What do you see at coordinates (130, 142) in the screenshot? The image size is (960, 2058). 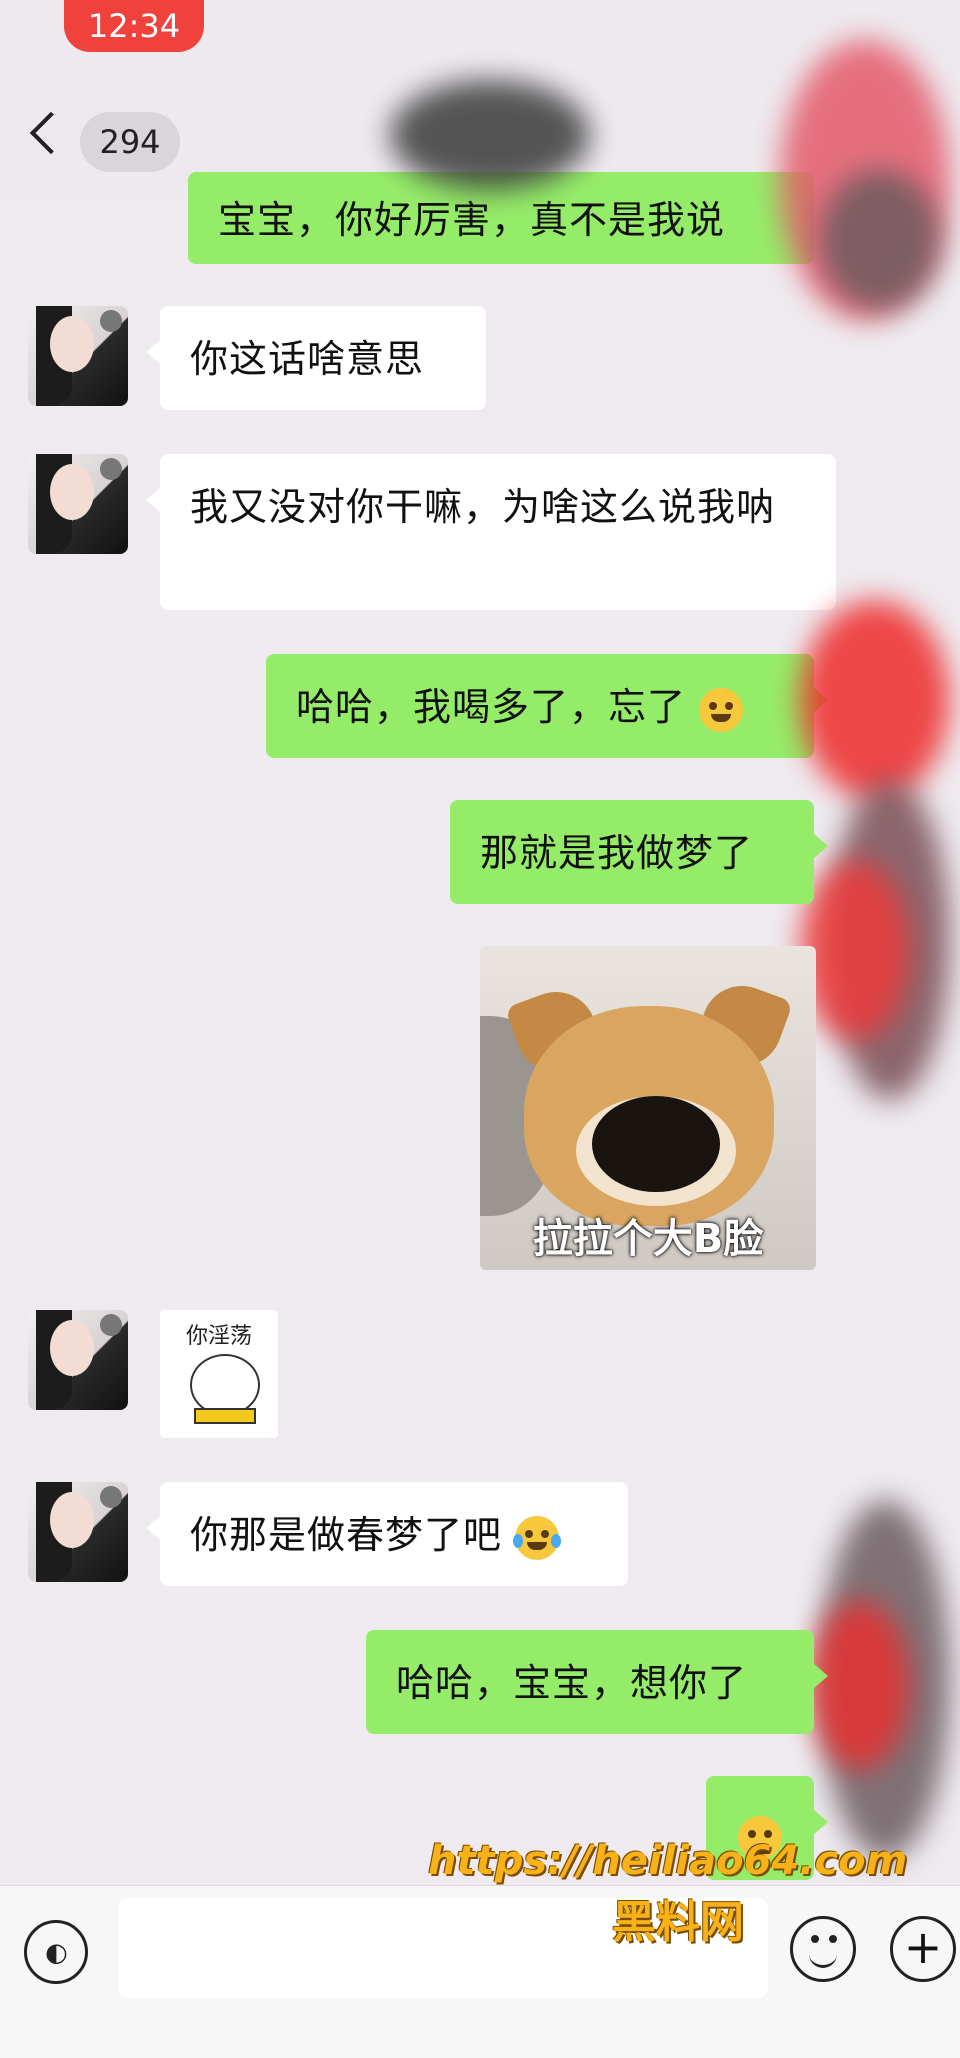 I see `unread-count-badge: 294` at bounding box center [130, 142].